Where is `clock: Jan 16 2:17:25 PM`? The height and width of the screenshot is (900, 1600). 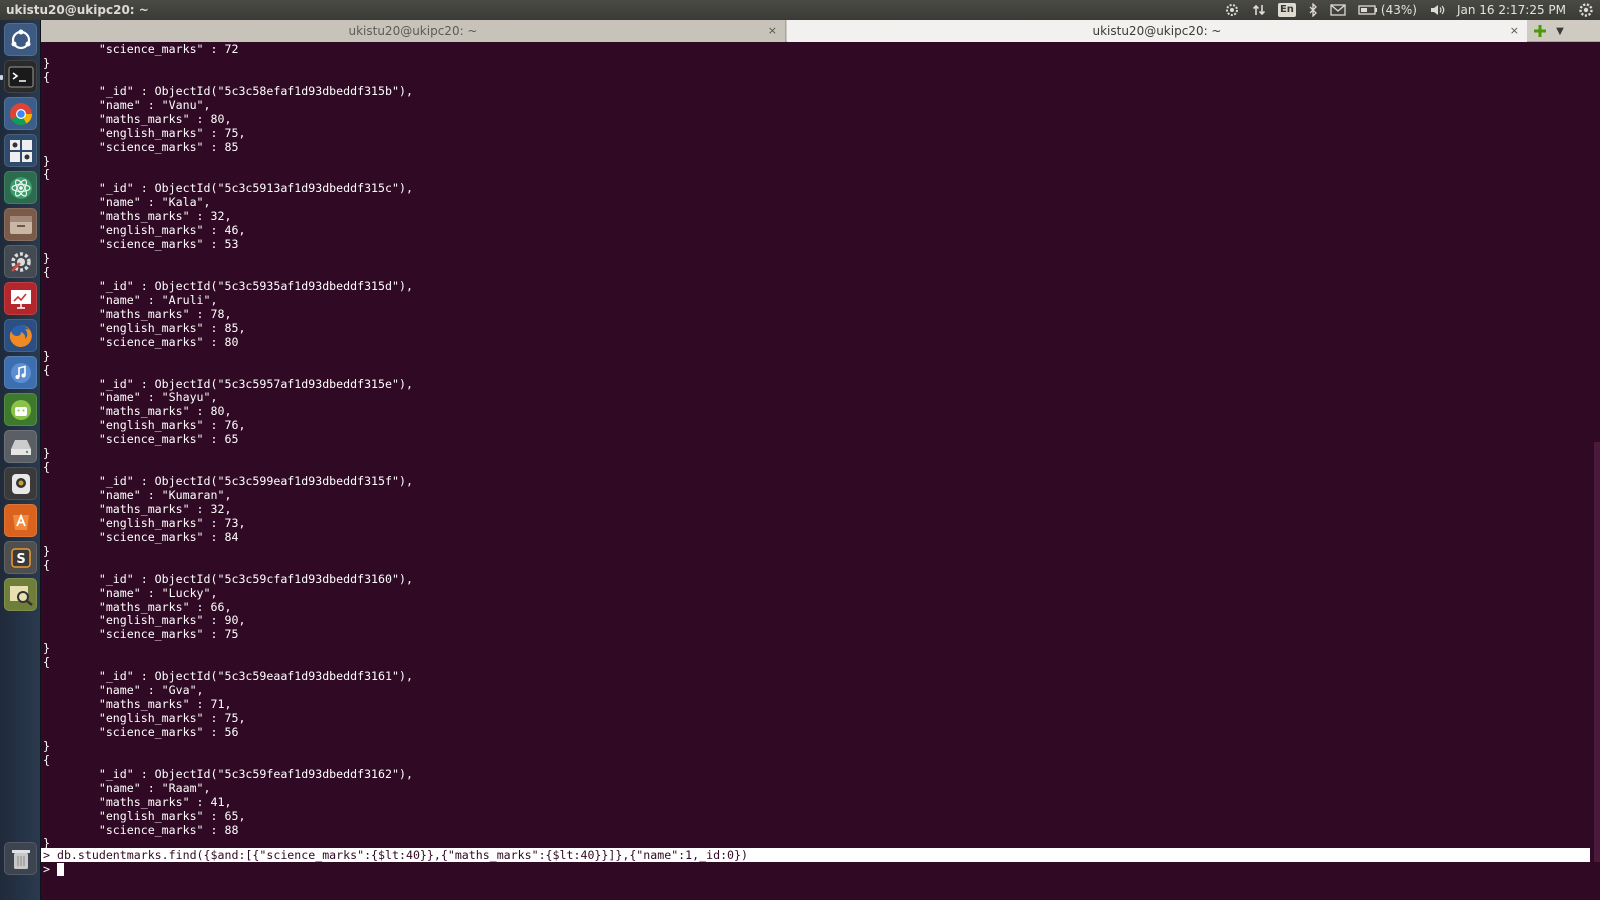
clock: Jan 16 2:17:25 PM is located at coordinates (1511, 10).